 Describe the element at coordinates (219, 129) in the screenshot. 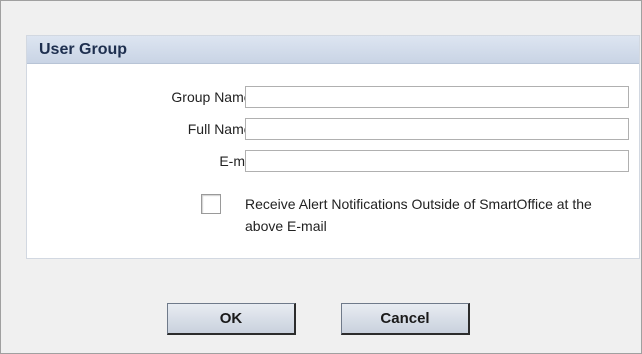

I see `full-name-label-text: Full Name` at that location.